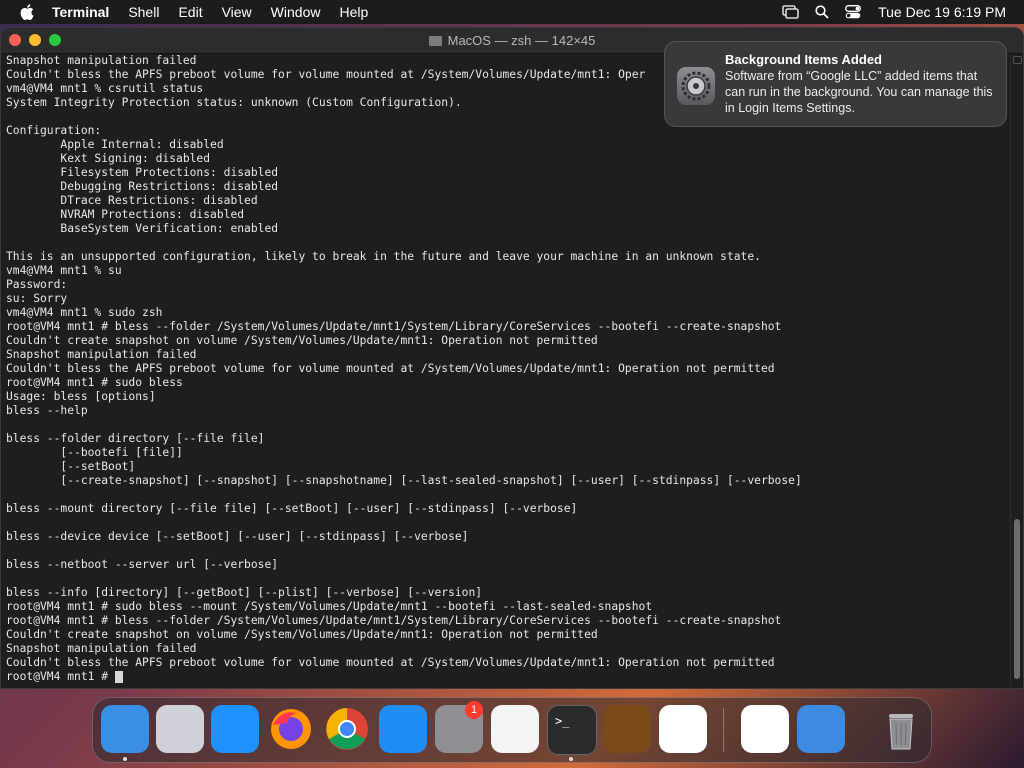 The image size is (1024, 768). What do you see at coordinates (515, 729) in the screenshot?
I see `textedit-icon` at bounding box center [515, 729].